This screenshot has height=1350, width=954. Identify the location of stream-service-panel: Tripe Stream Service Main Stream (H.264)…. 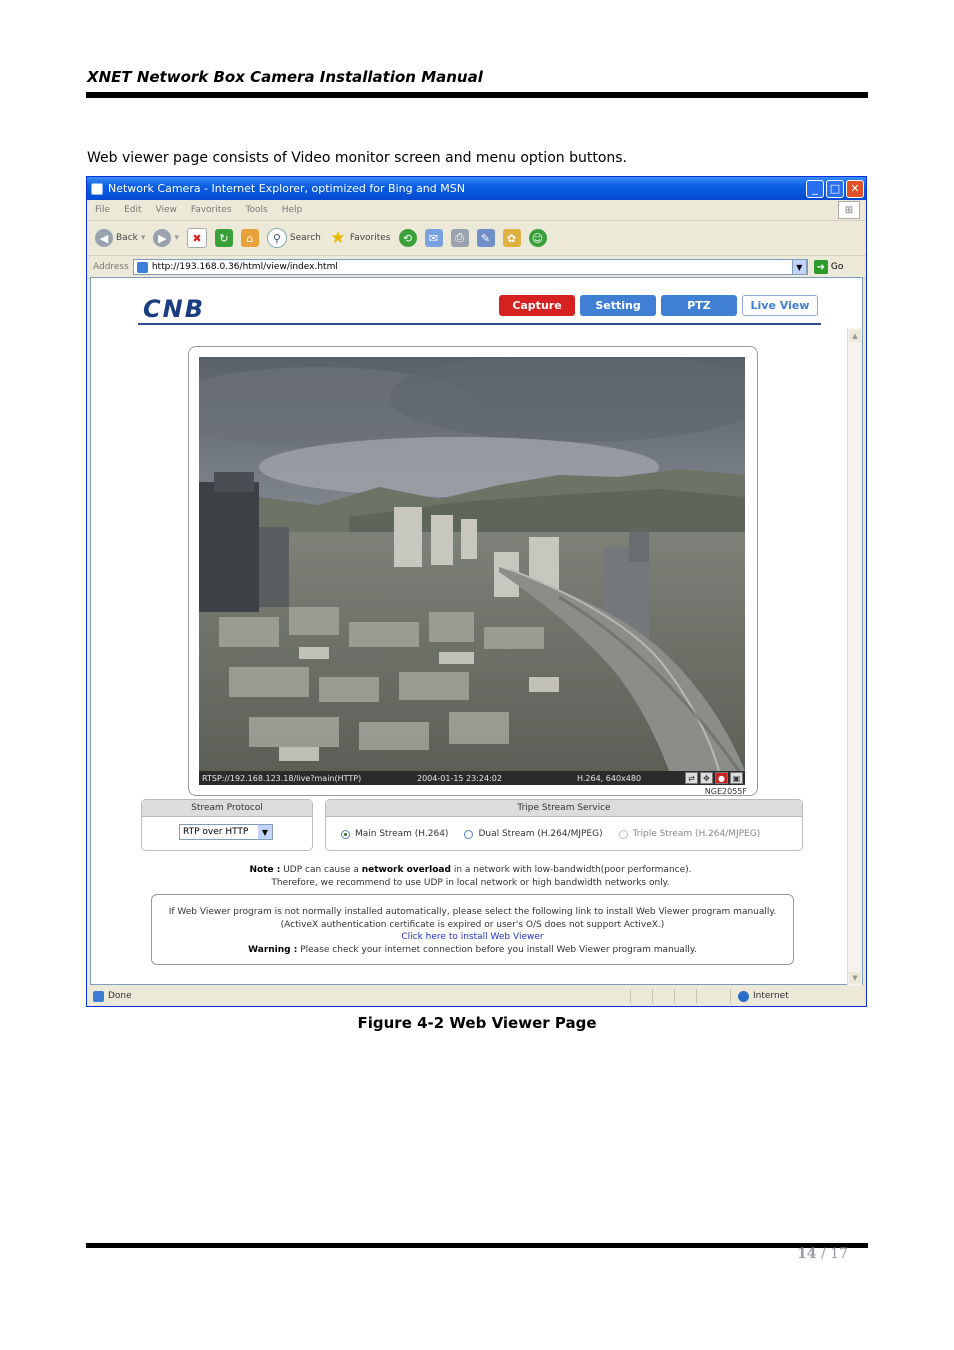
(564, 825).